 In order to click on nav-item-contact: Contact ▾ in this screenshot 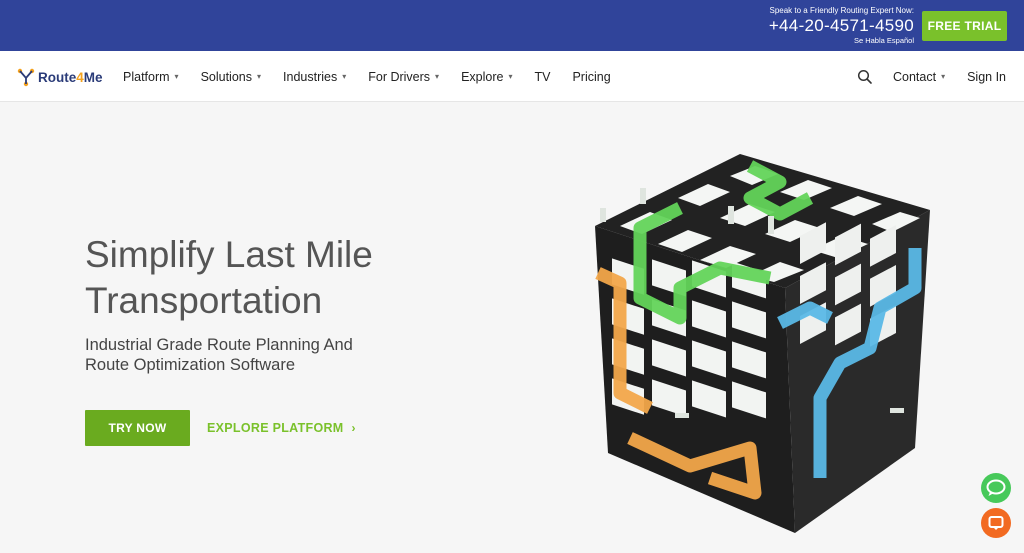, I will do `click(919, 77)`.